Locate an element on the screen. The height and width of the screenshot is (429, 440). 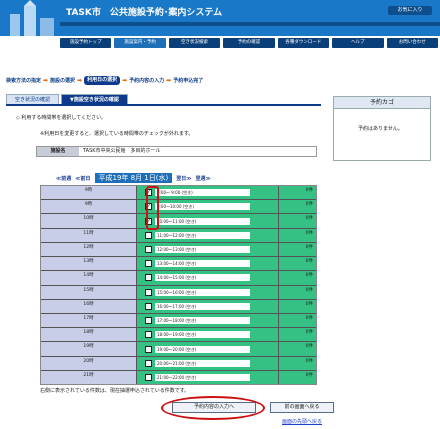
table-row: 12時 12:00～13:00 (空き) 0件 is located at coordinates (178, 250).